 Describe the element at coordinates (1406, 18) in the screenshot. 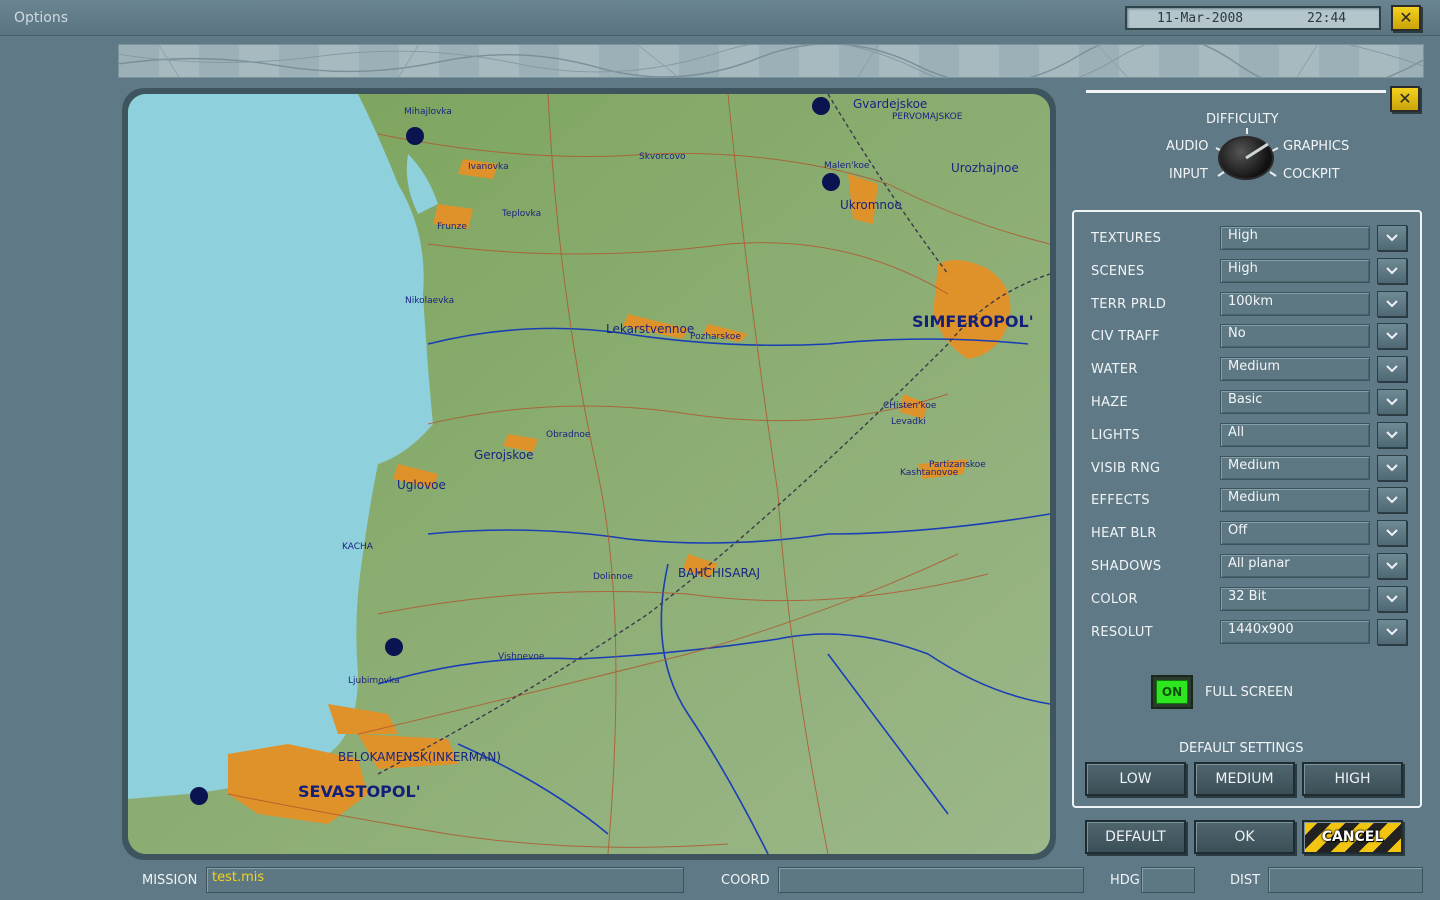

I see `close-window-button: ✕` at that location.